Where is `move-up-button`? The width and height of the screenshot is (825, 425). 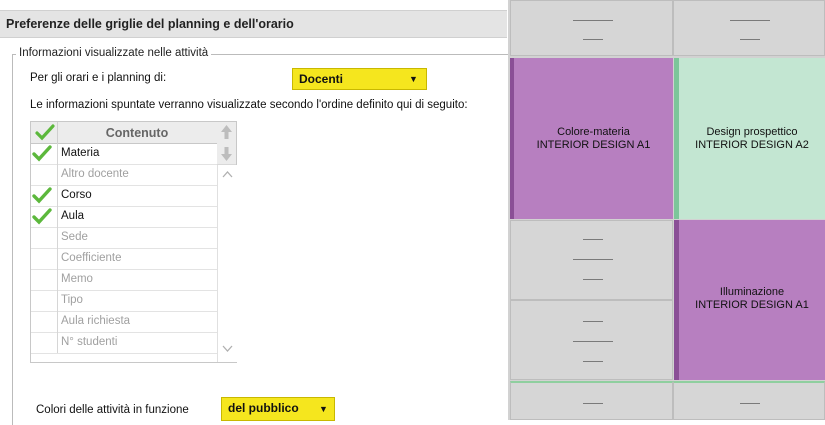 move-up-button is located at coordinates (226, 132).